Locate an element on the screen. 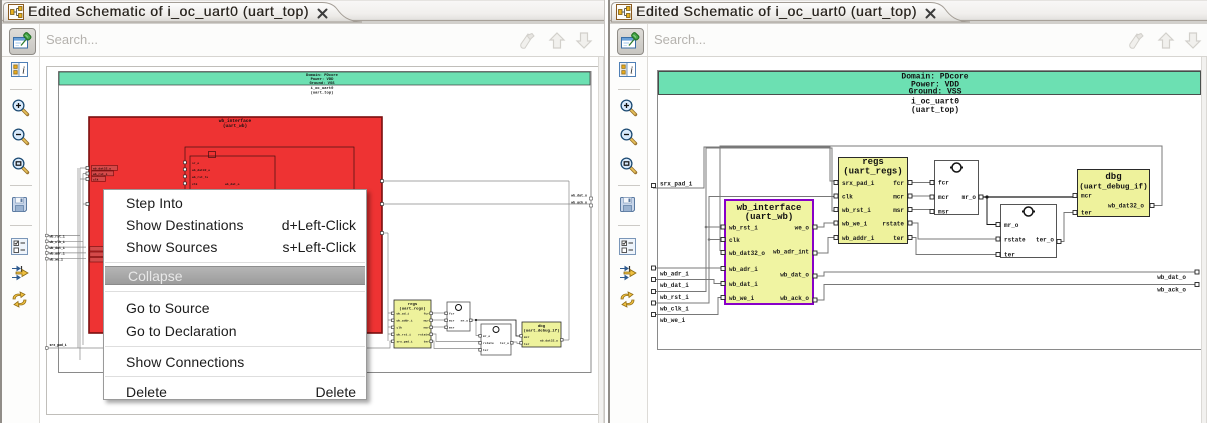 This screenshot has height=428, width=1207. svg-text: wb_rst_ls is located at coordinates (200, 177).